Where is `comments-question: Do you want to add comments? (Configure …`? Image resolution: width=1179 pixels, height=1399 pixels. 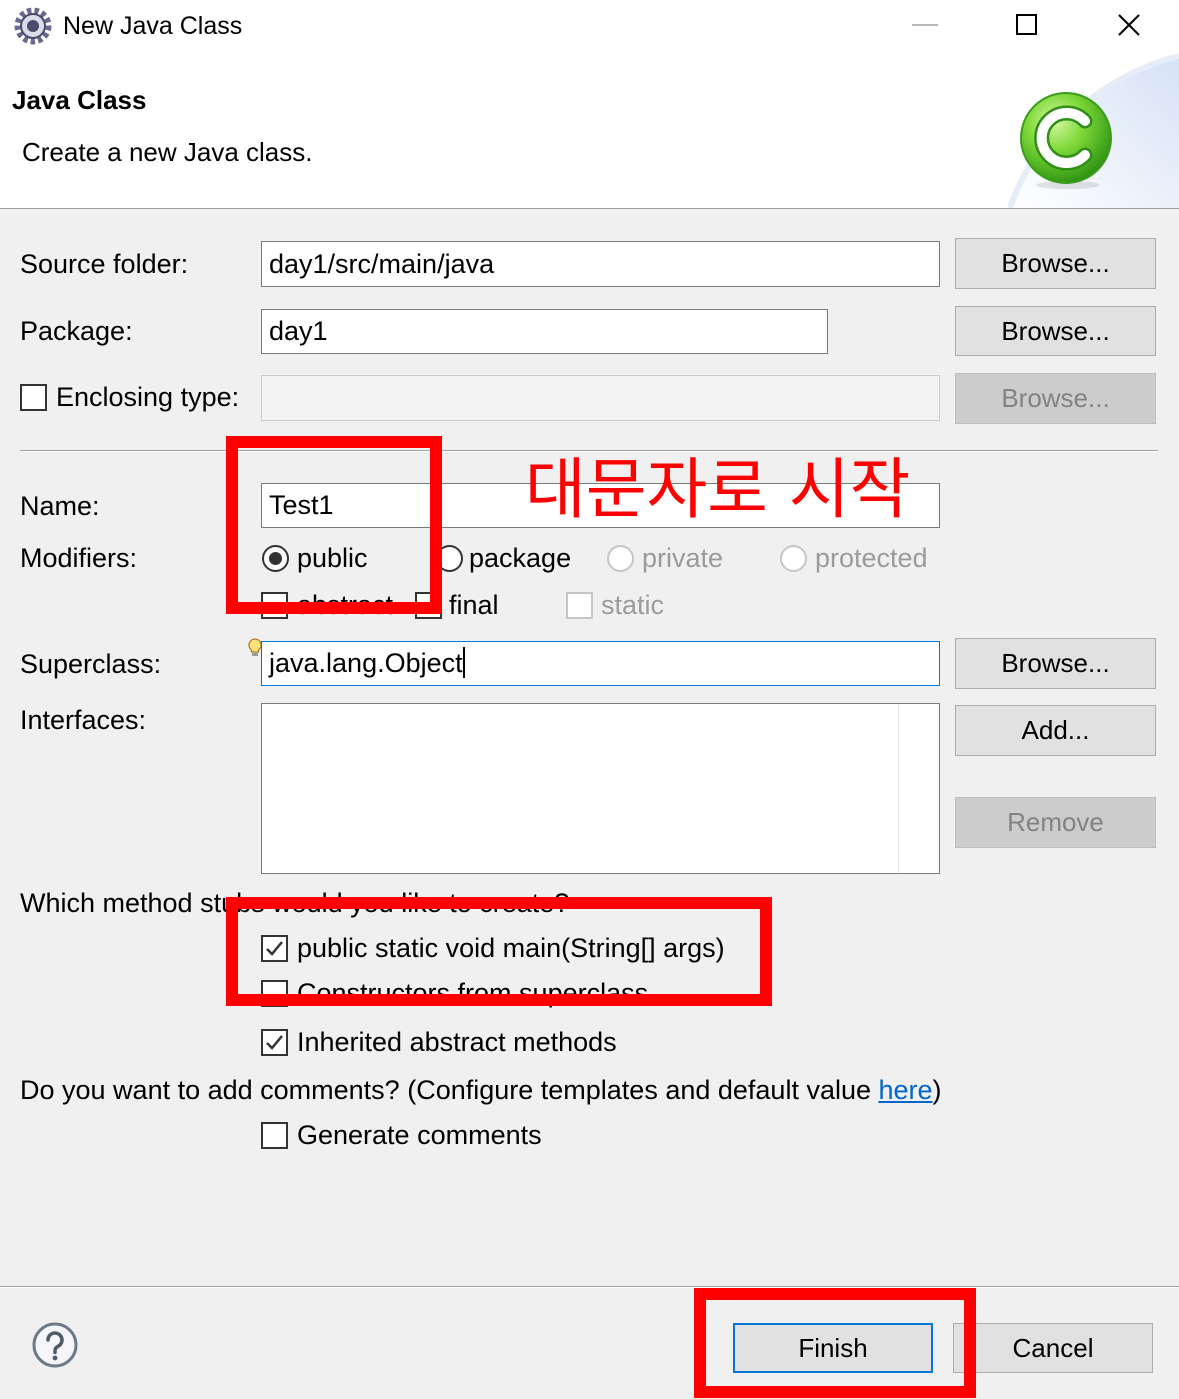
comments-question: Do you want to add comments? (Configure … is located at coordinates (481, 1090).